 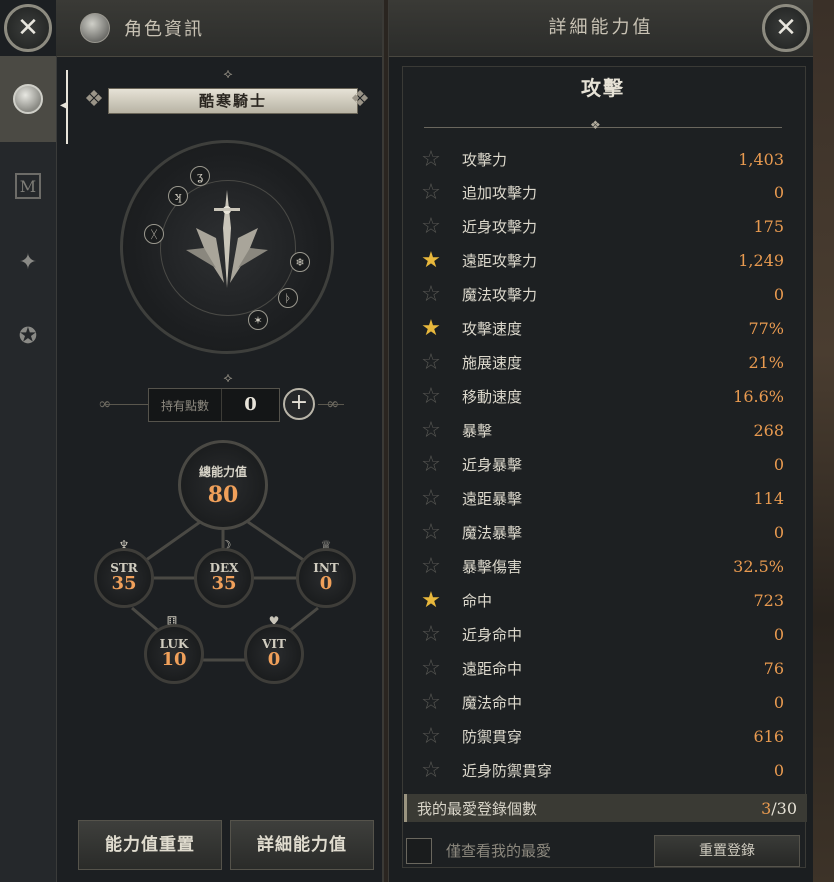 I want to click on nameplate-right-ornament: ❖, so click(x=360, y=99).